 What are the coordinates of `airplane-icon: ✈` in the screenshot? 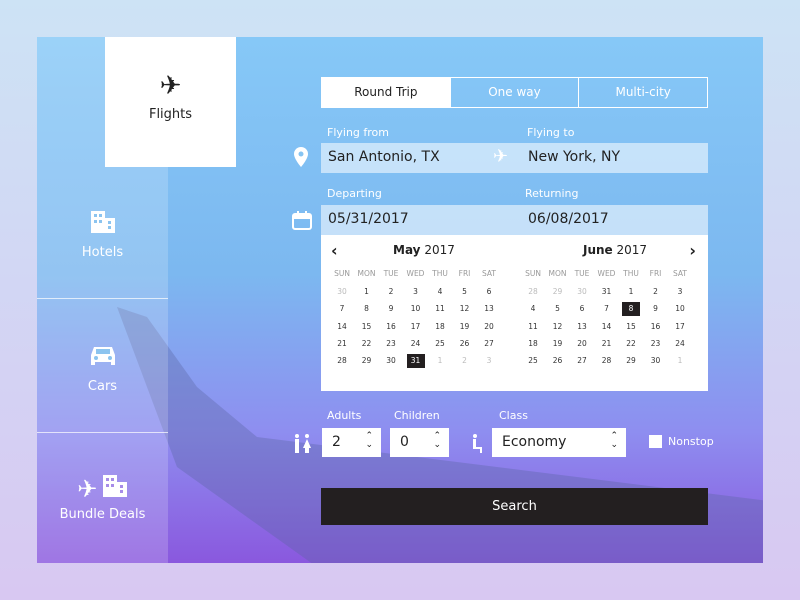 It's located at (87, 489).